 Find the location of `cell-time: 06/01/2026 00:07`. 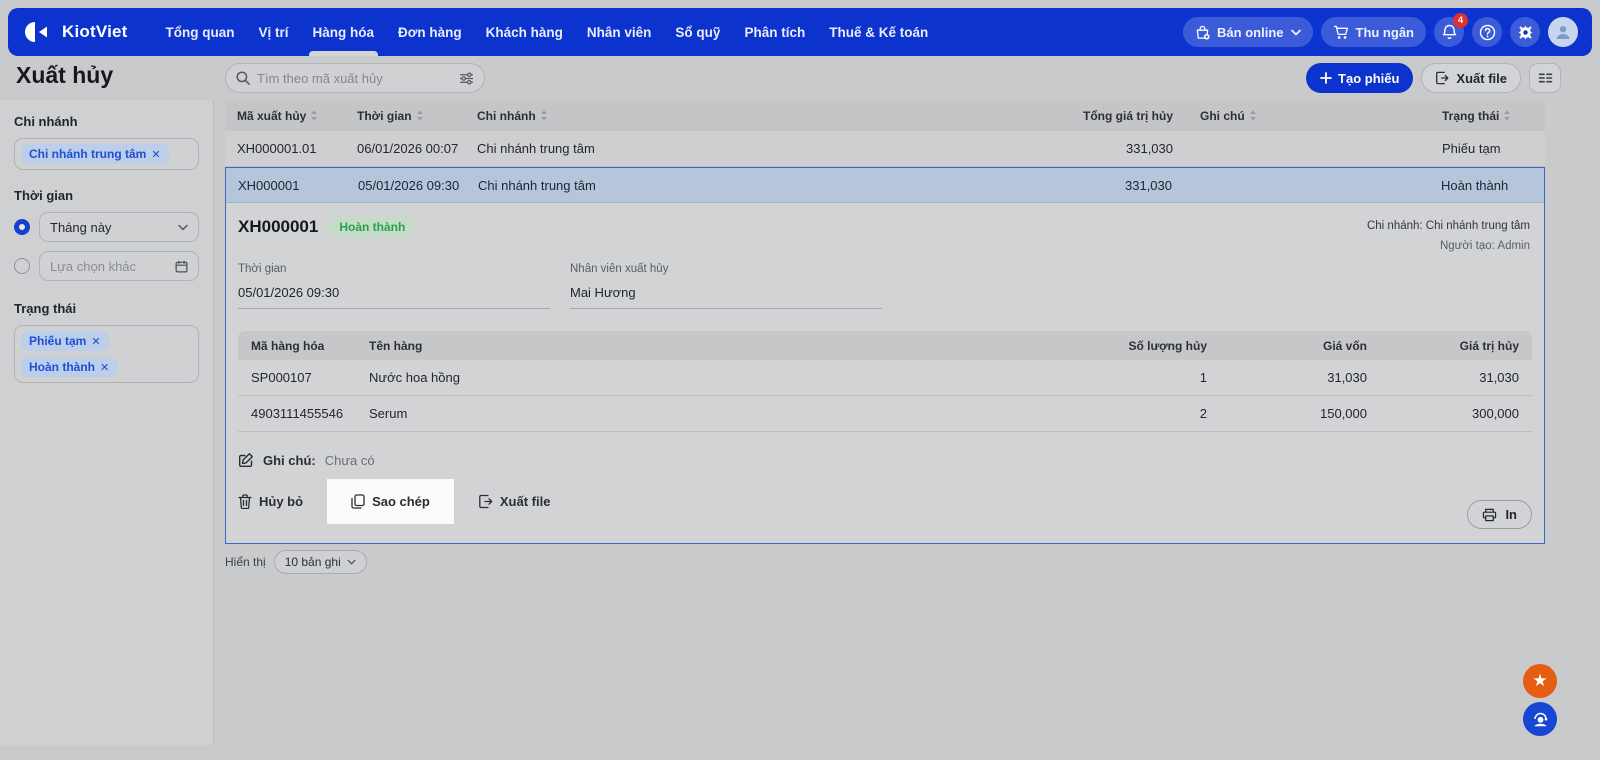

cell-time: 06/01/2026 00:07 is located at coordinates (408, 148).